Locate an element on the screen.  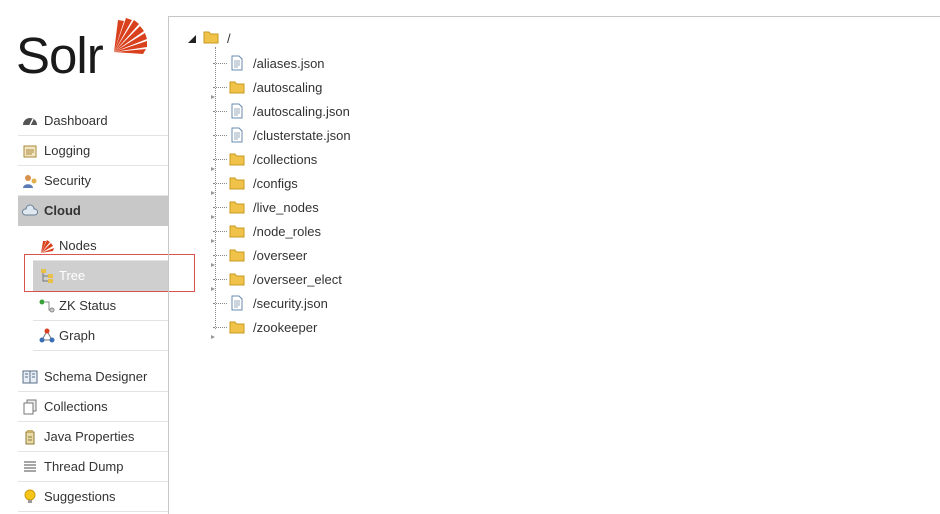
tree-node: /clusterstate.json is located at coordinates (282, 135).